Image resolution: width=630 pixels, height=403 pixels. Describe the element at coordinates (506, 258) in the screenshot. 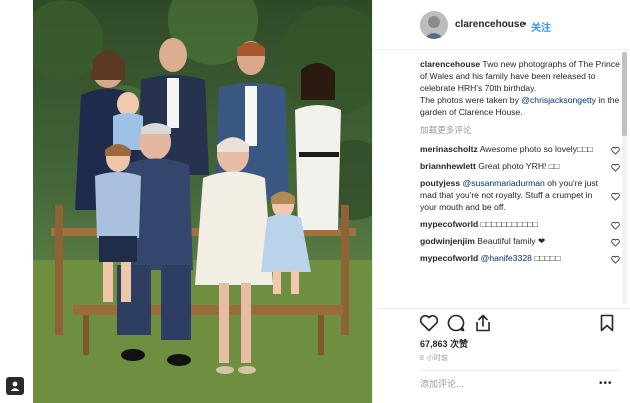

I see `comment-mention: @hanife3328` at that location.